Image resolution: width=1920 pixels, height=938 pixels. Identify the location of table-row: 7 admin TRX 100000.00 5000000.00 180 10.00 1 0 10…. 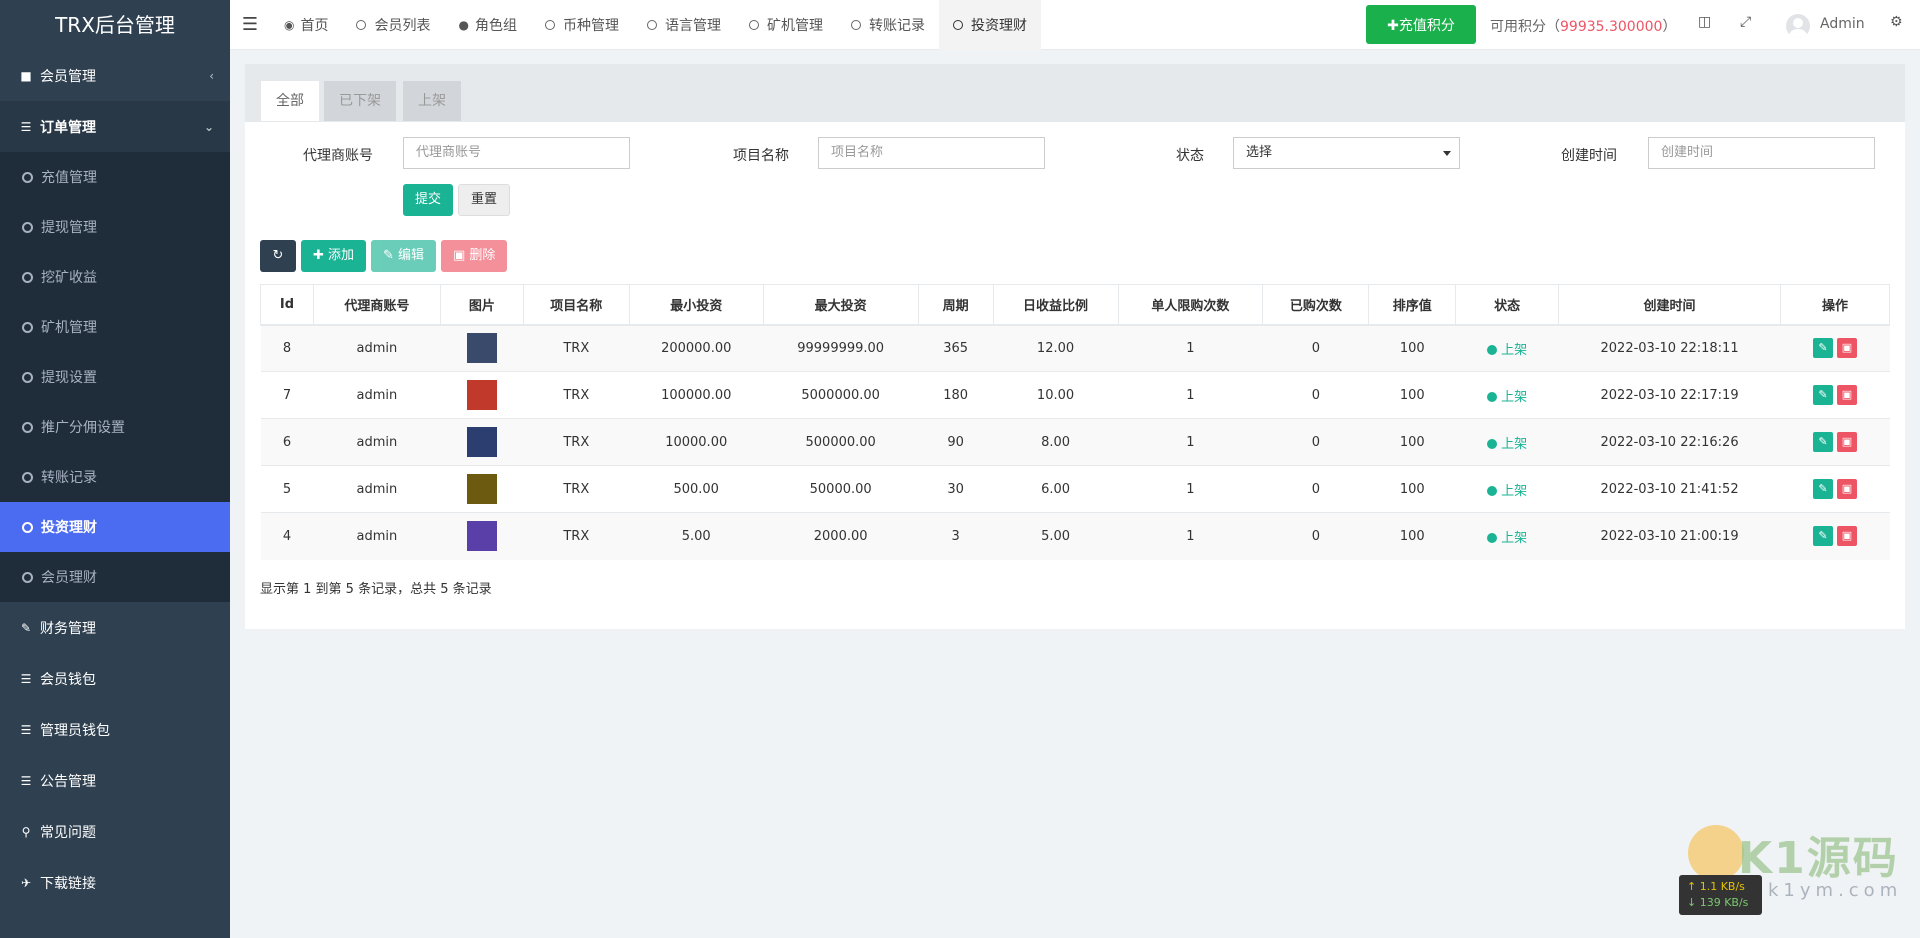
(1075, 395).